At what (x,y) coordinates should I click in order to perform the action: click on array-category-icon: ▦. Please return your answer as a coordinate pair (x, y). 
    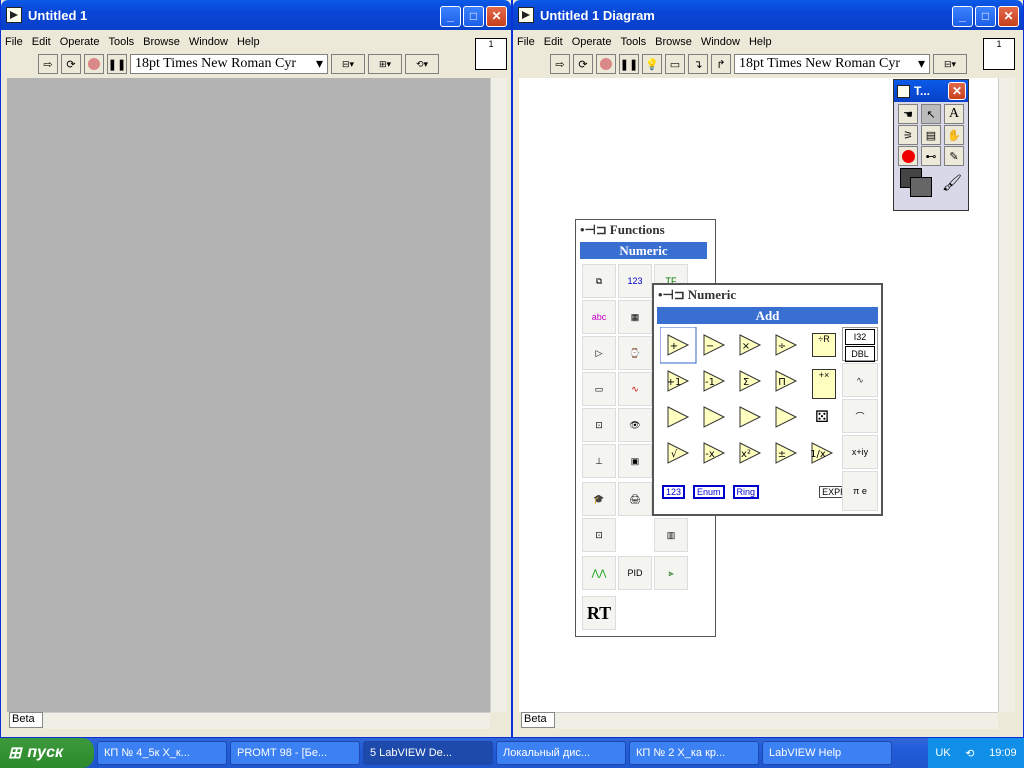
    Looking at the image, I should click on (635, 317).